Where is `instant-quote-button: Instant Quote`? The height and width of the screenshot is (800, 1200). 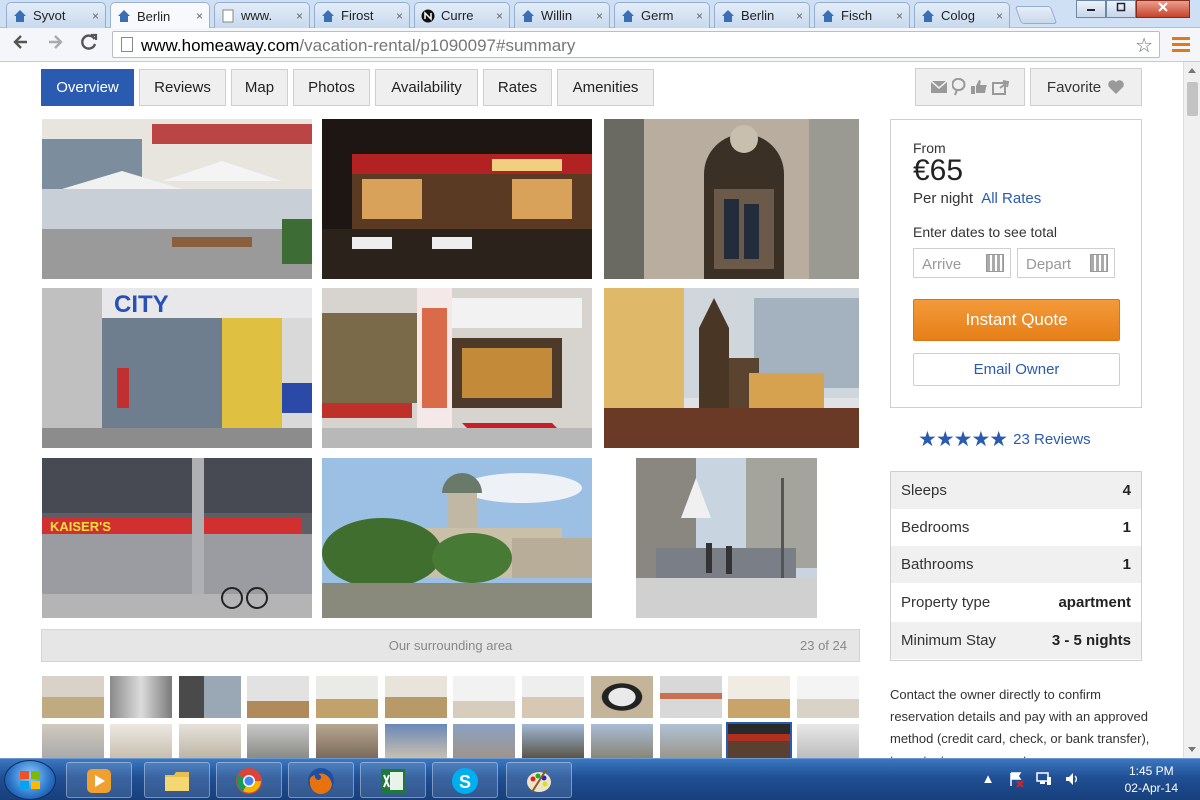 instant-quote-button: Instant Quote is located at coordinates (1016, 320).